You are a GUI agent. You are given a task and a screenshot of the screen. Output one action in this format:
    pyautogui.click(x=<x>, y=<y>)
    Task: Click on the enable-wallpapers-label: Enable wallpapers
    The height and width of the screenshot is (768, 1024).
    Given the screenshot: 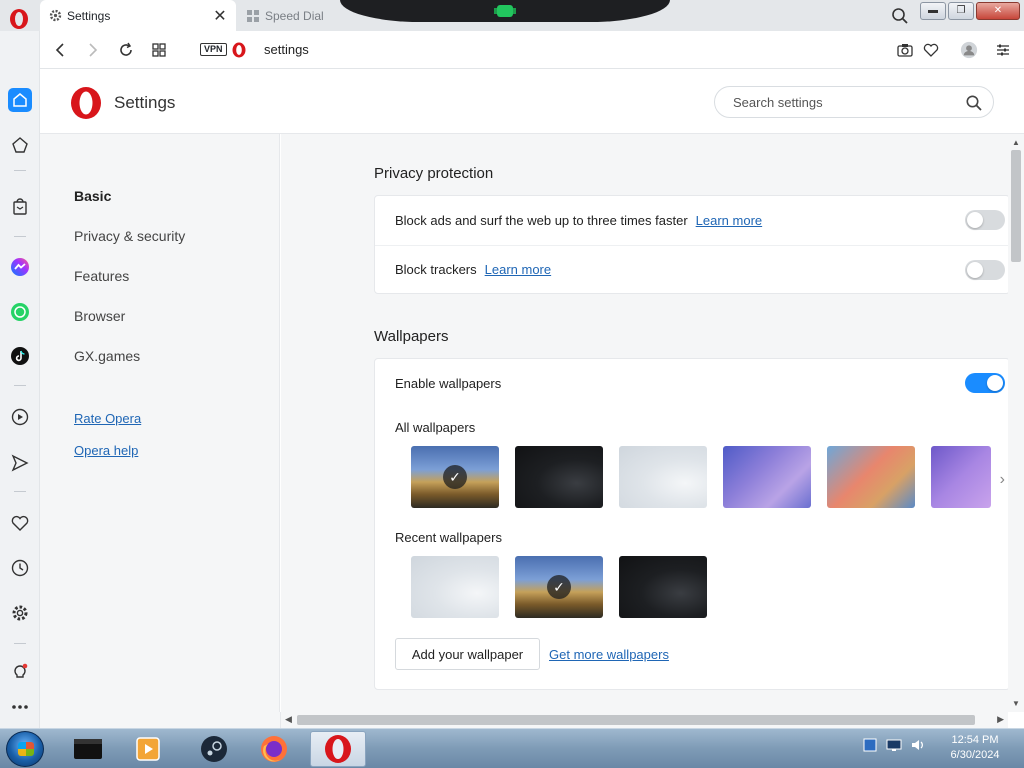 What is the action you would take?
    pyautogui.click(x=448, y=383)
    